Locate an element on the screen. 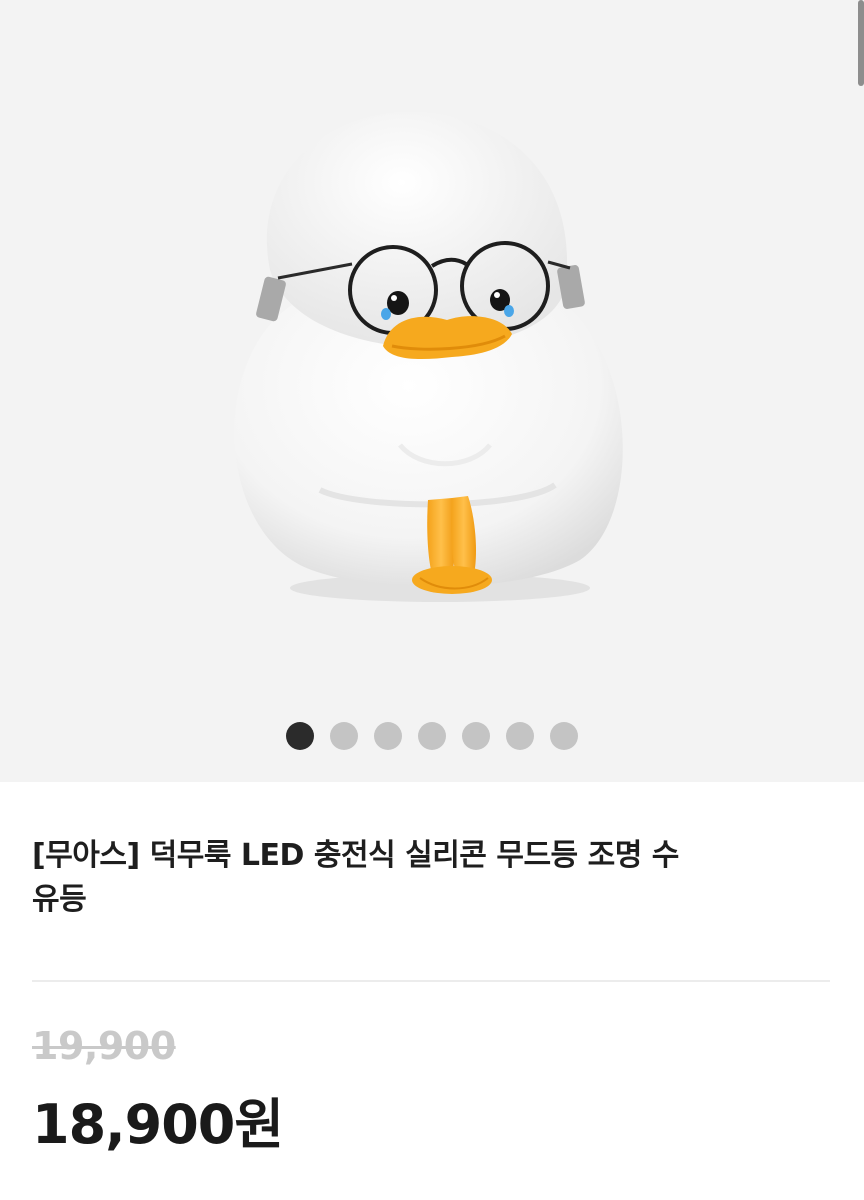  product-title-line2: 유등 is located at coordinates (59, 899).